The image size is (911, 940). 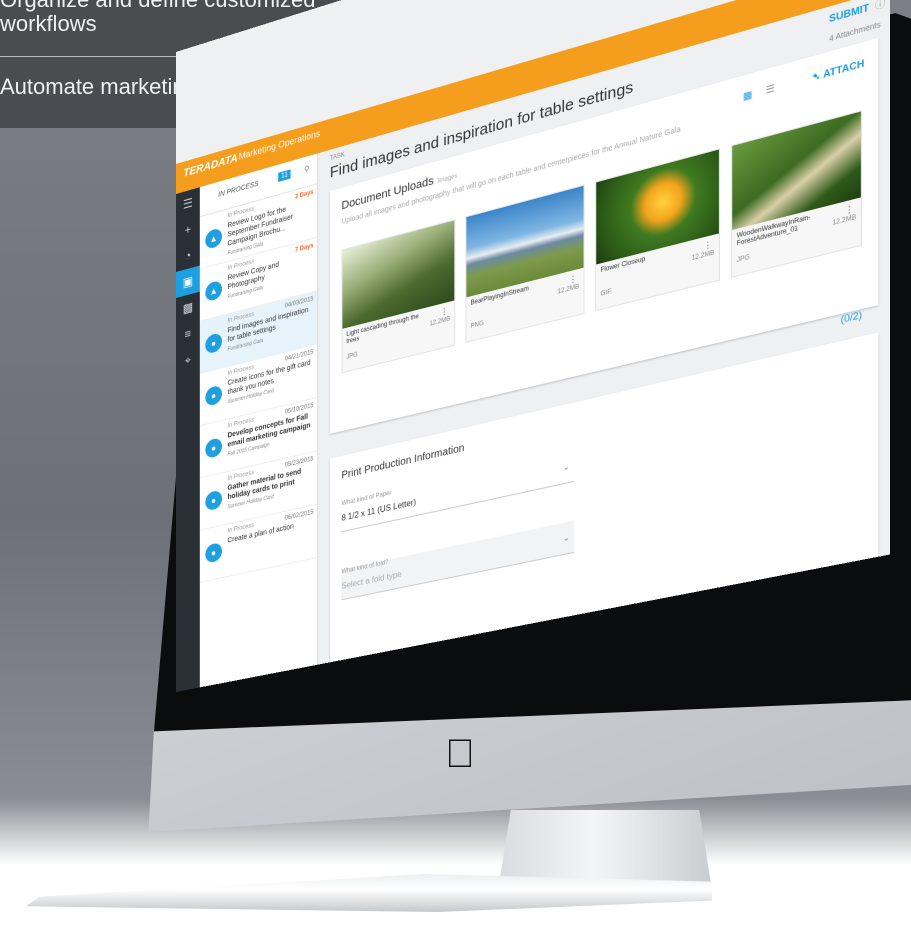 I want to click on filter-label: IN PROCESS, so click(x=238, y=189).